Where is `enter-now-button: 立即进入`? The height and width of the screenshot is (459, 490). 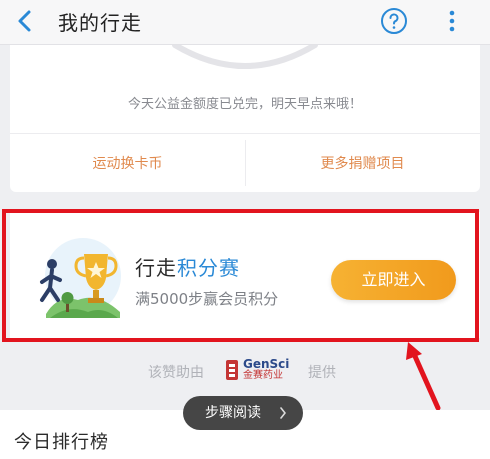
enter-now-button: 立即进入 is located at coordinates (393, 280).